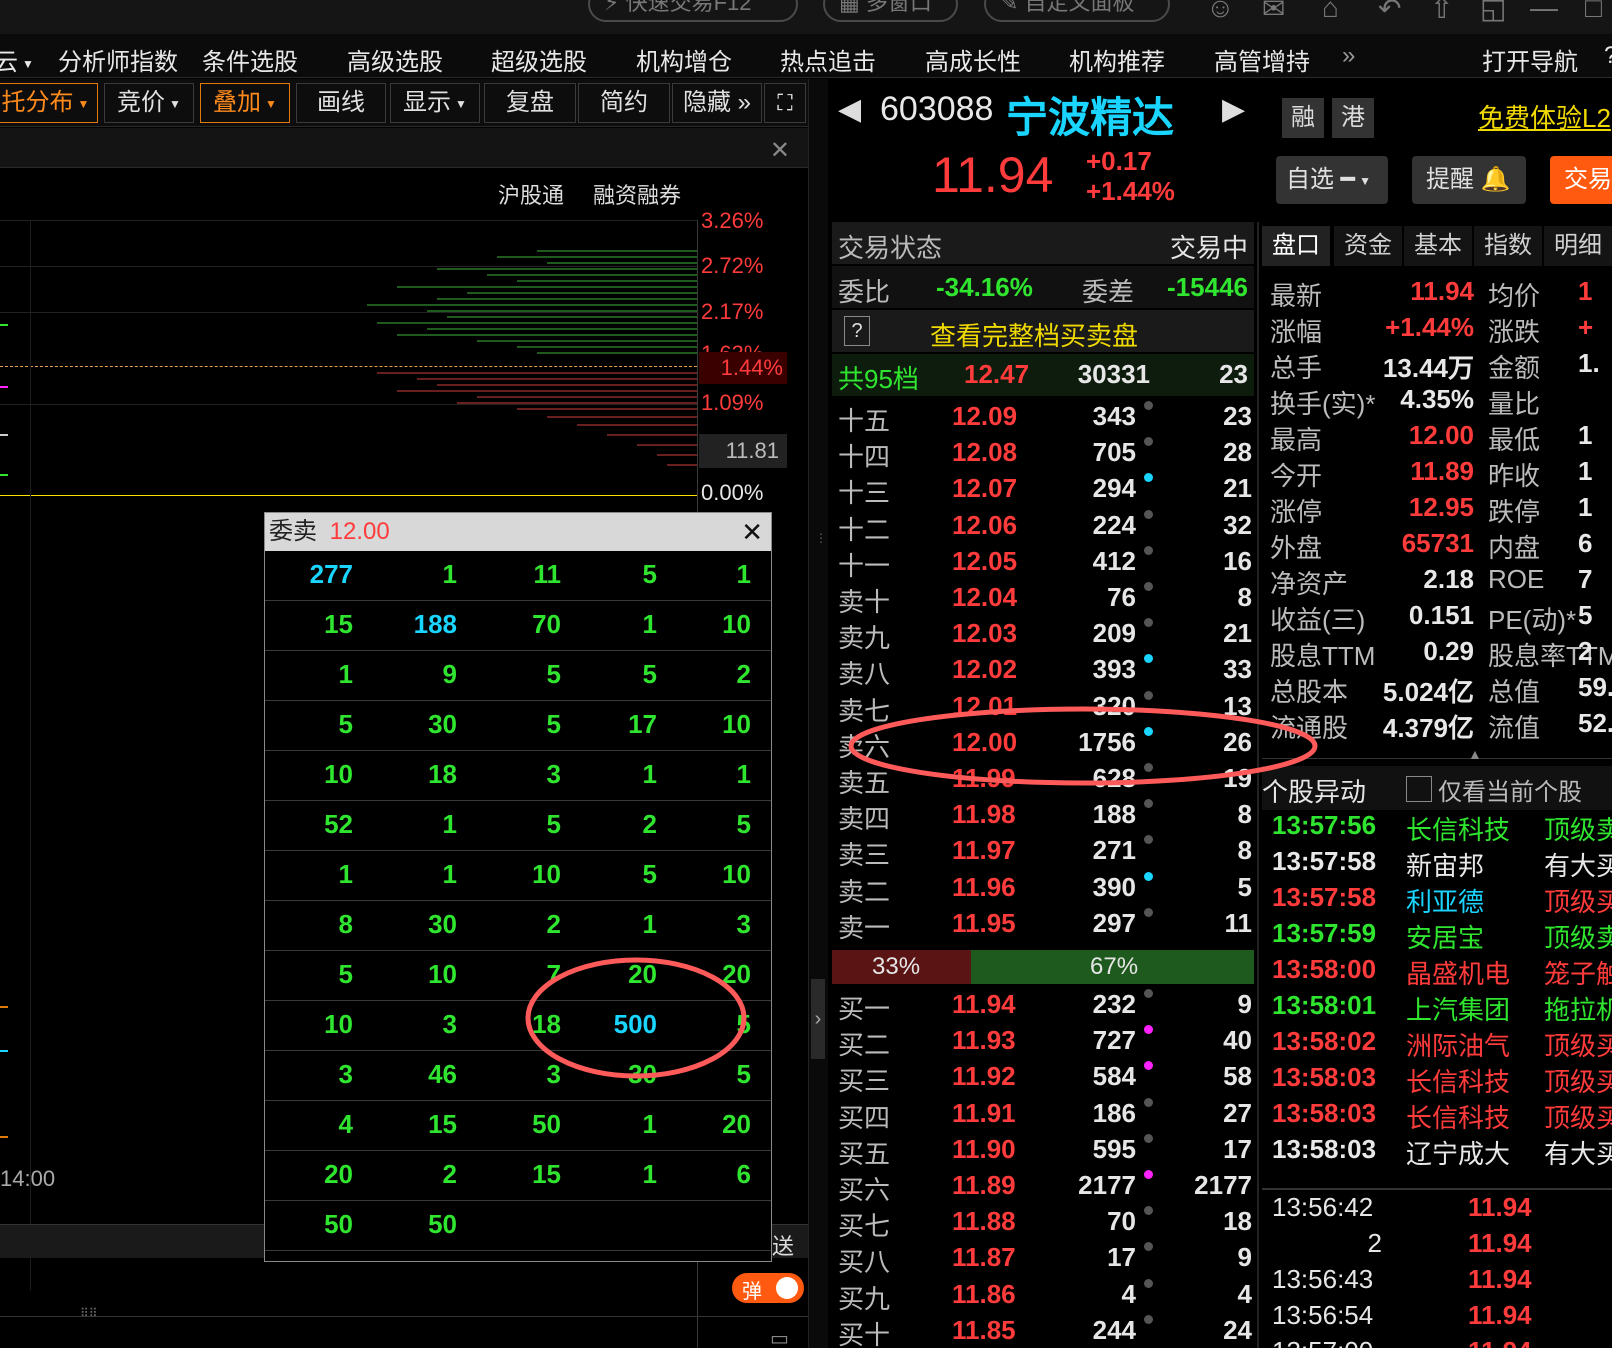 This screenshot has width=1612, height=1348. I want to click on prev-stock-arrow-icon: ◀, so click(849, 109).